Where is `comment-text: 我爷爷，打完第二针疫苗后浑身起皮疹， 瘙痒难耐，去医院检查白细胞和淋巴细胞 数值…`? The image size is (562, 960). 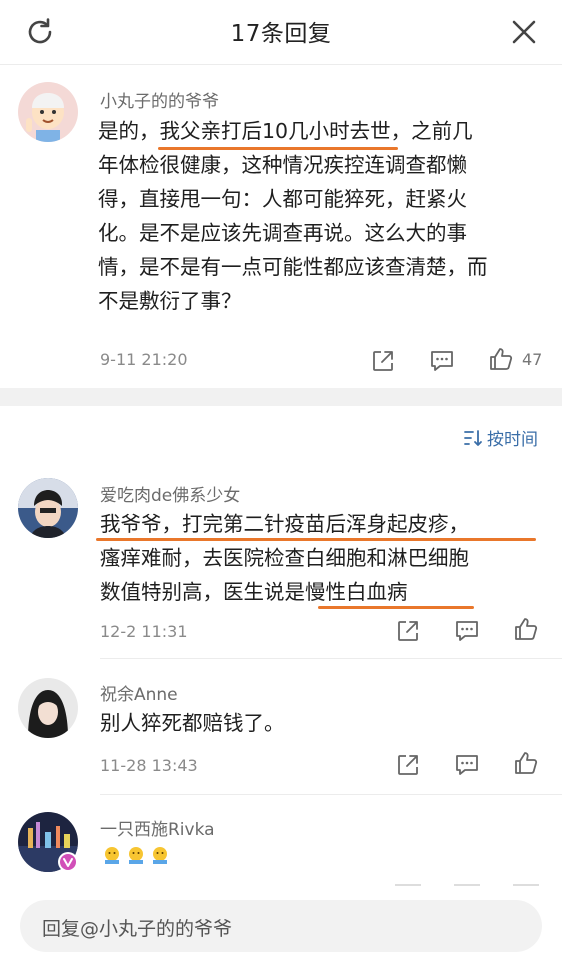
comment-text: 我爷爷，打完第二针疫苗后浑身起皮疹， 瘙痒难耐，去医院检查白细胞和淋巴细胞 数值… is located at coordinates (284, 558).